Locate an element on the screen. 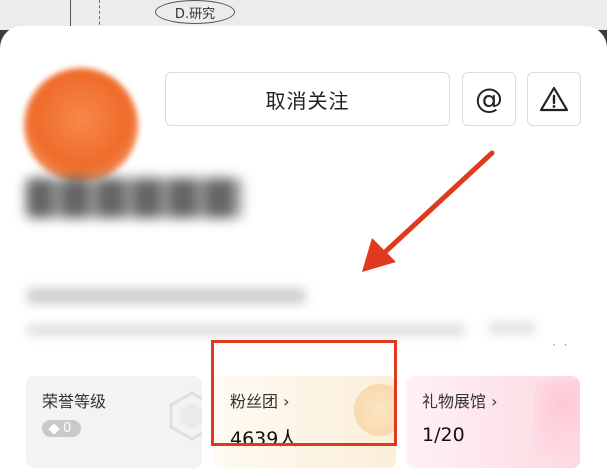  warning-triangle-icon is located at coordinates (554, 99).